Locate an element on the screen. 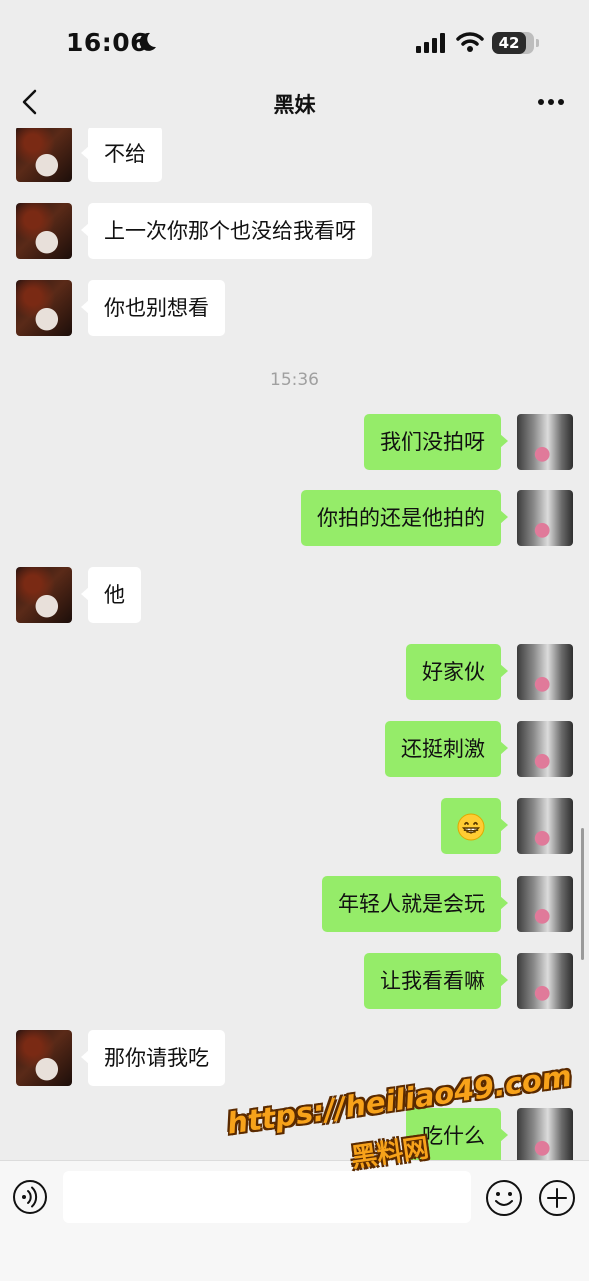  message-row: 他 is located at coordinates (294, 595).